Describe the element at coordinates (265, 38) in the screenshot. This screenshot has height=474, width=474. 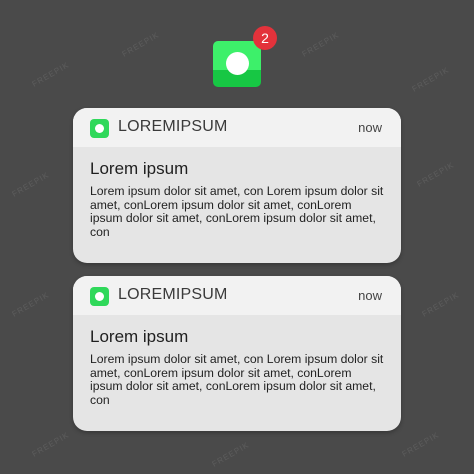
I see `notification-count-badge: 2` at that location.